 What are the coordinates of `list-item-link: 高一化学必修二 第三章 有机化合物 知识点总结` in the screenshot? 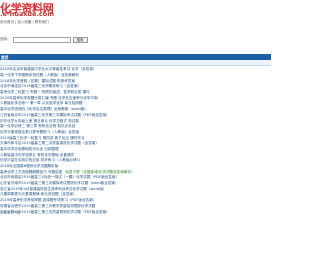 It's located at (37, 126).